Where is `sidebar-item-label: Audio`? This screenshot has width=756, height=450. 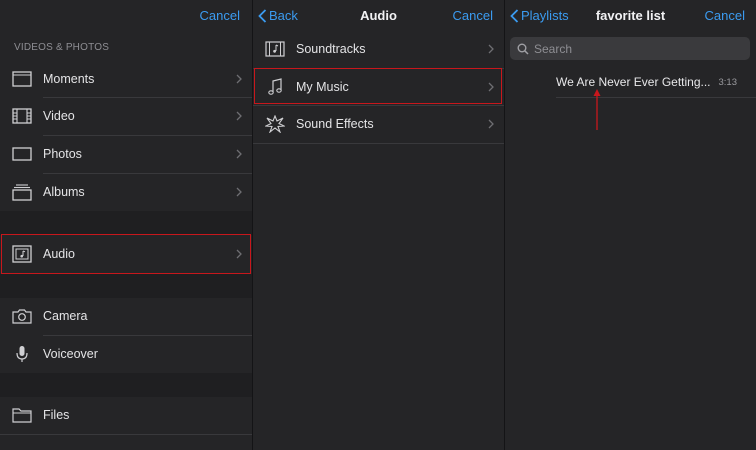
sidebar-item-label: Audio is located at coordinates (59, 254).